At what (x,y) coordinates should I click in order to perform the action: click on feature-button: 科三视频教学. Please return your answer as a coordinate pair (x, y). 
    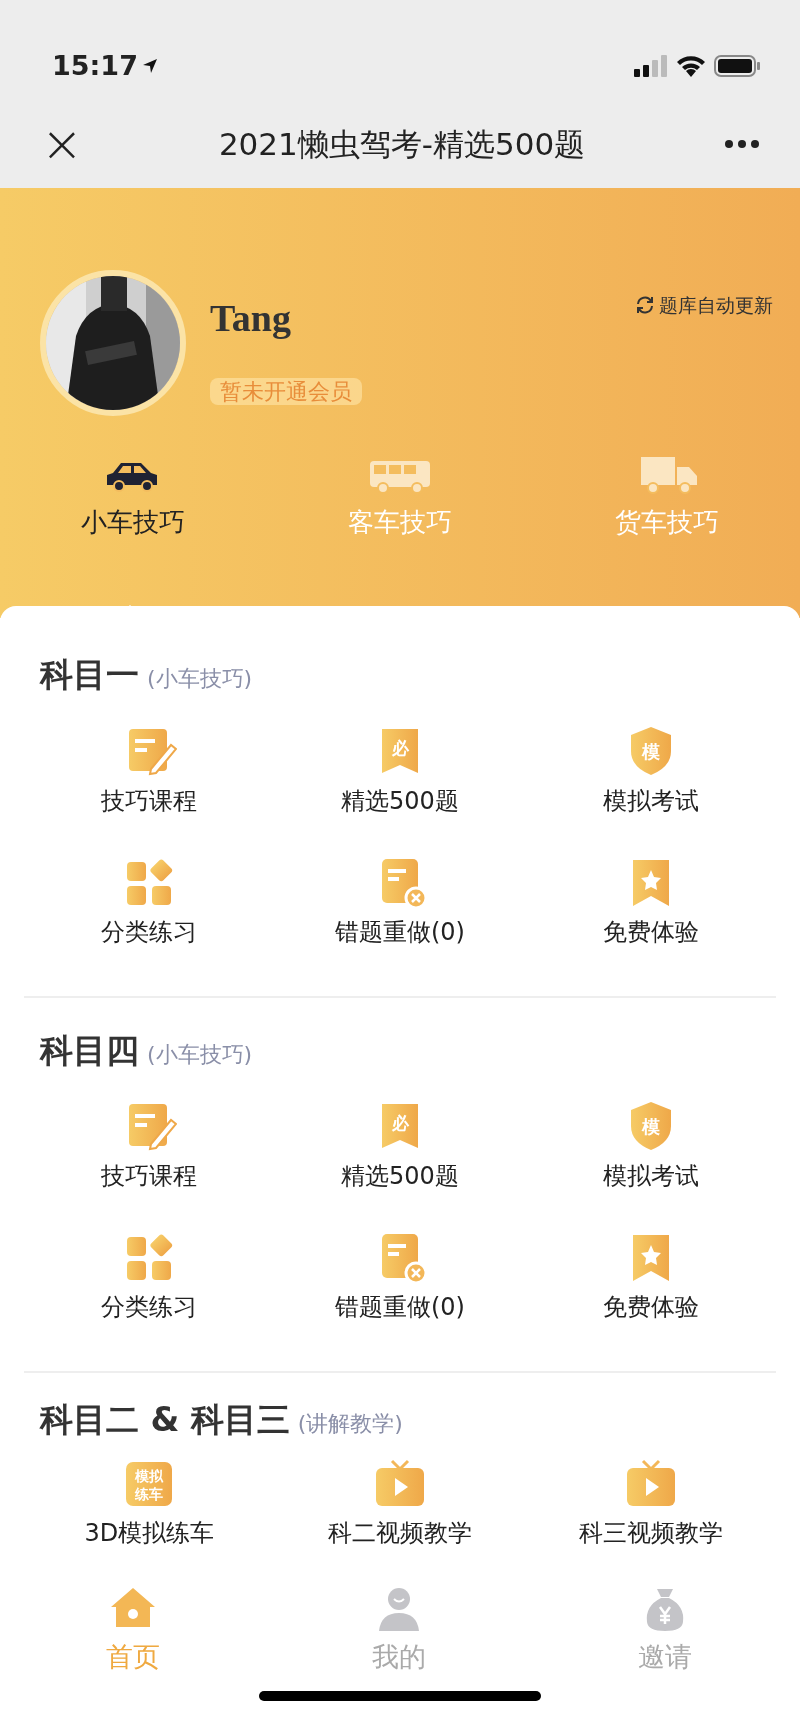
    Looking at the image, I should click on (650, 1503).